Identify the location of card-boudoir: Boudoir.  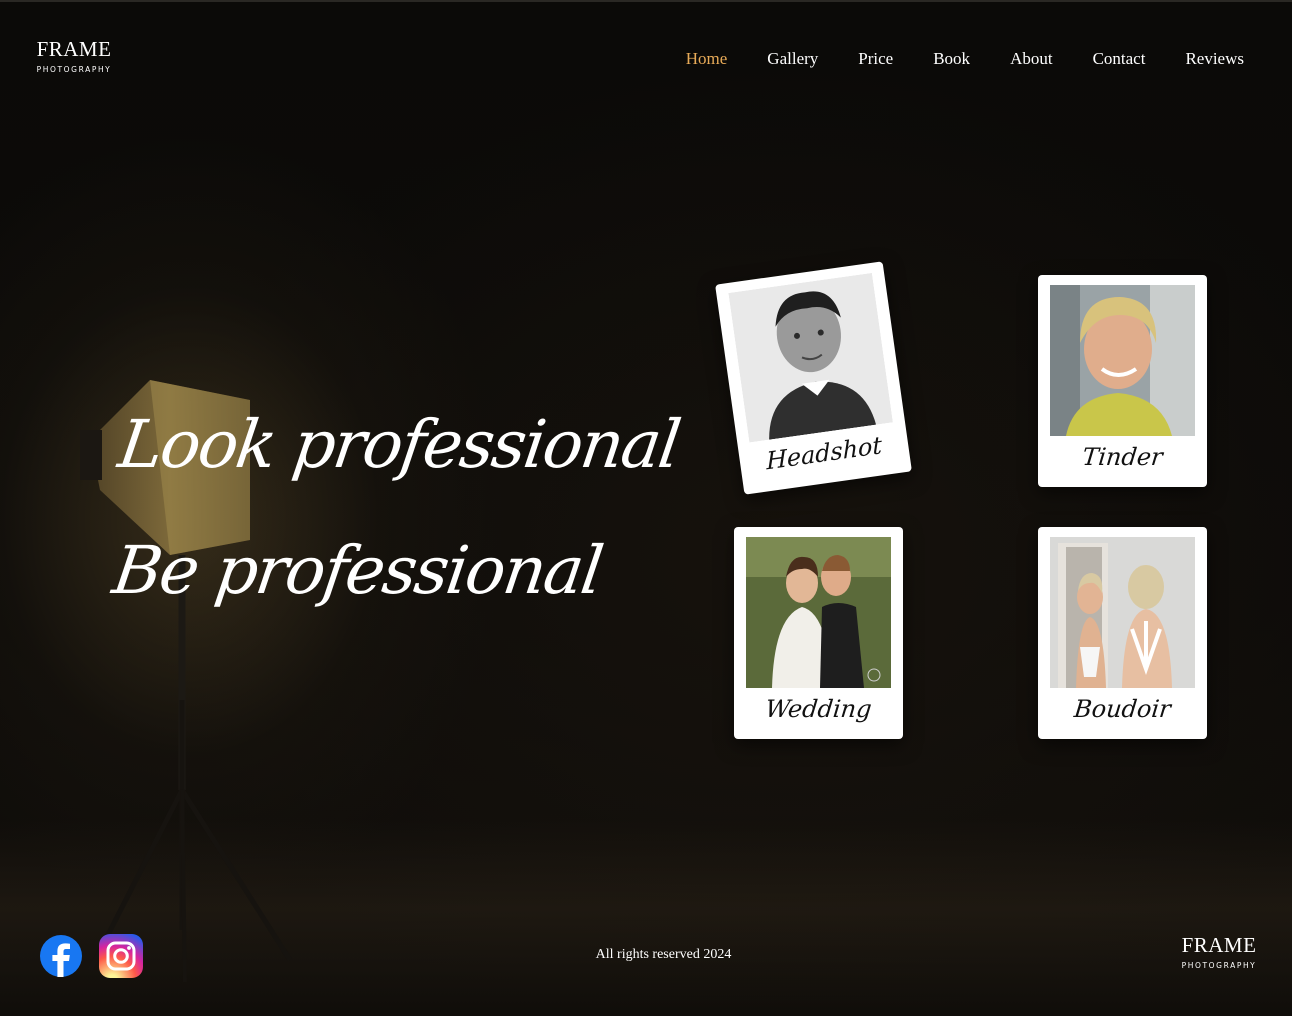
(1122, 633).